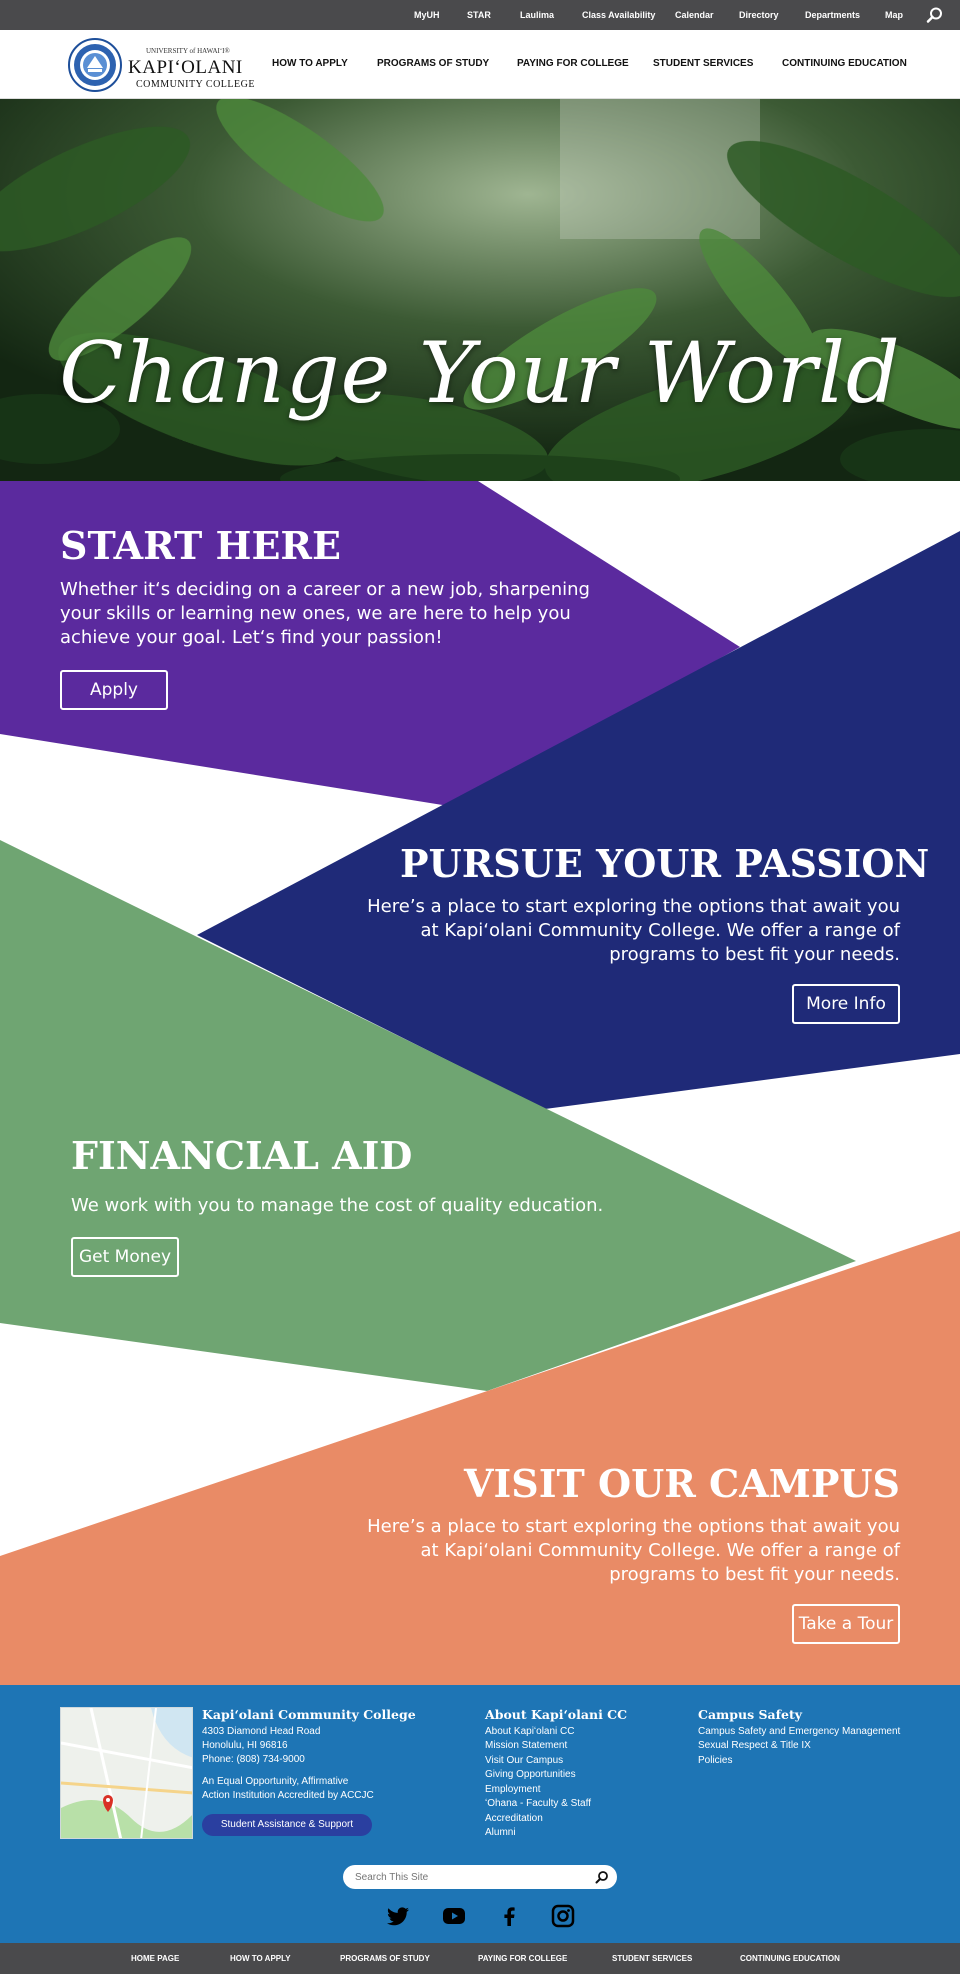  Describe the element at coordinates (530, 1732) in the screenshot. I see `footer-link-about: About Kapiʻolani CC` at that location.